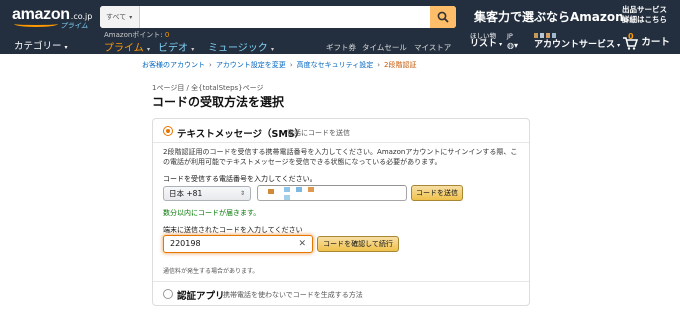 The width and height of the screenshot is (680, 330). What do you see at coordinates (81, 16) in the screenshot?
I see `logo-suffix: .co.jp` at bounding box center [81, 16].